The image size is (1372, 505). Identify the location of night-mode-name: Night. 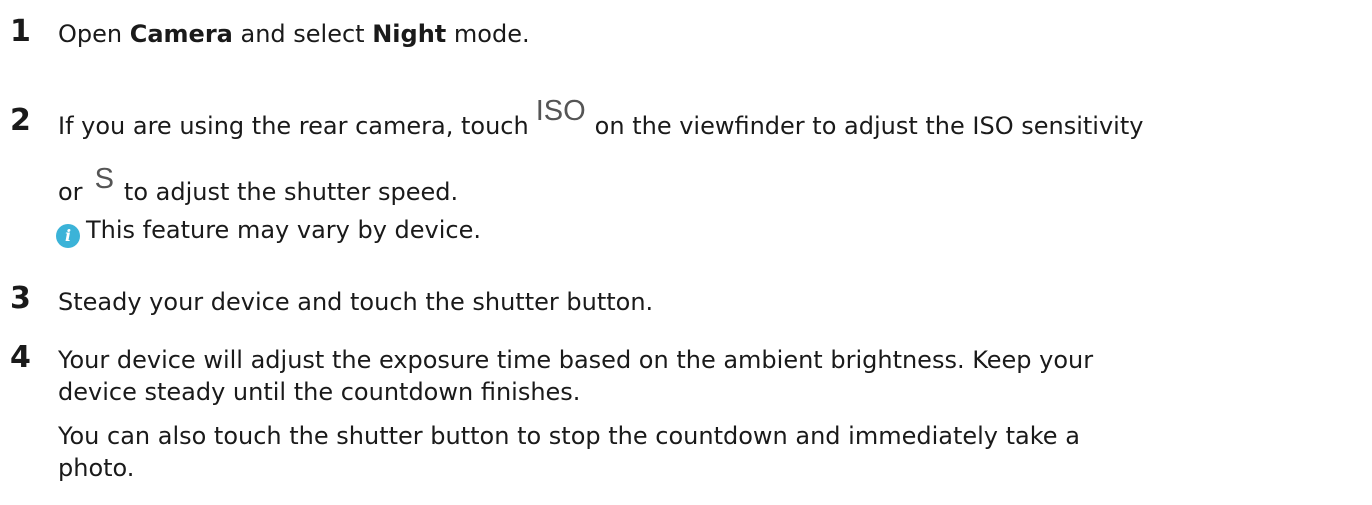
(409, 34).